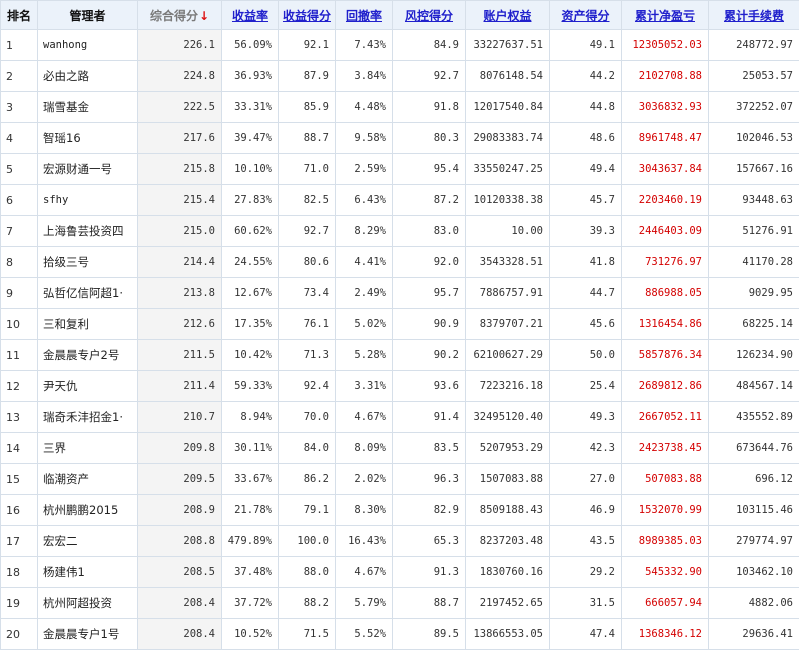  I want to click on return-rate-cell: 24.55%, so click(250, 262).